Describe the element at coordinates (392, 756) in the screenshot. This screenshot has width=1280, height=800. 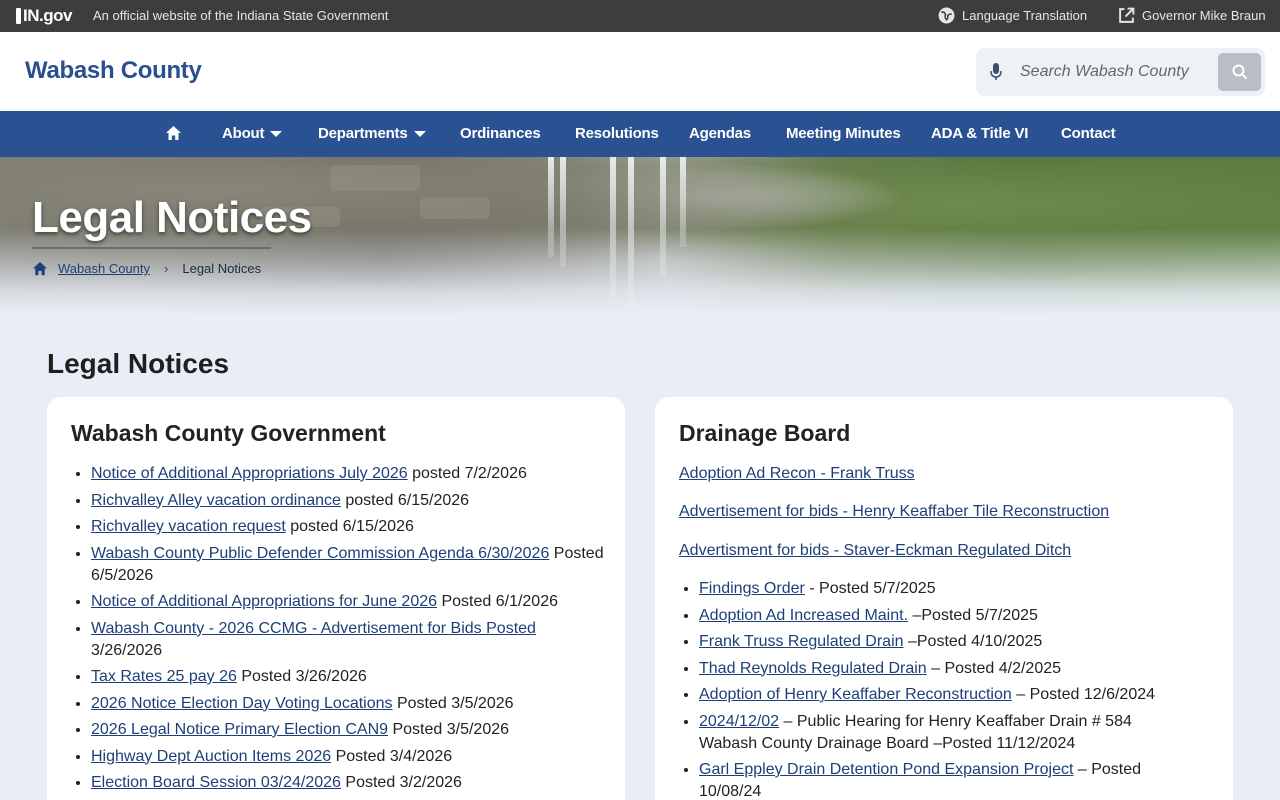
I see `posted-date: Posted 3/4/2026` at that location.